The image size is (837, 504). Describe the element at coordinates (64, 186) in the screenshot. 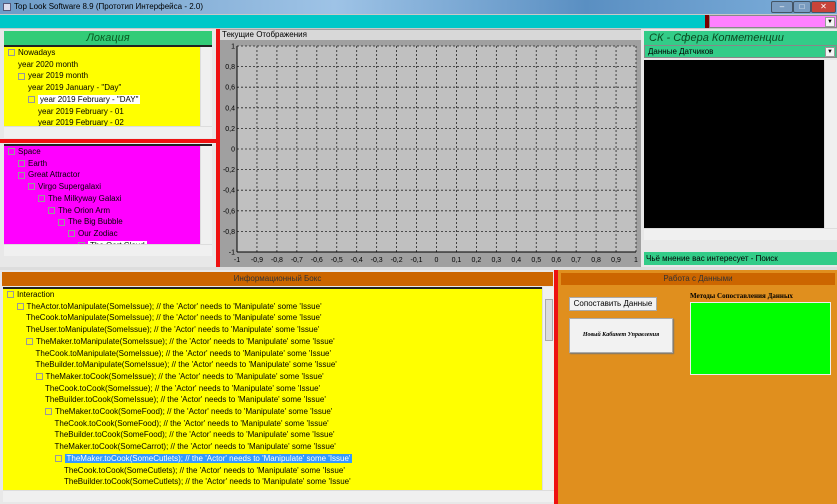

I see `tree-node: ⊟Virgo Supergalaxi` at that location.